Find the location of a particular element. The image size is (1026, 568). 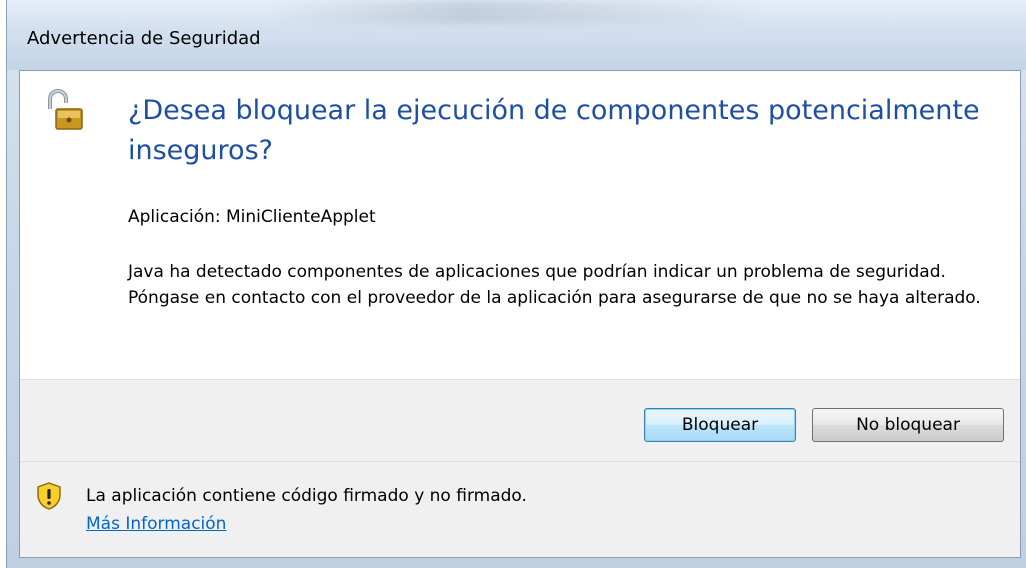

title-bar-glass is located at coordinates (517, 12).